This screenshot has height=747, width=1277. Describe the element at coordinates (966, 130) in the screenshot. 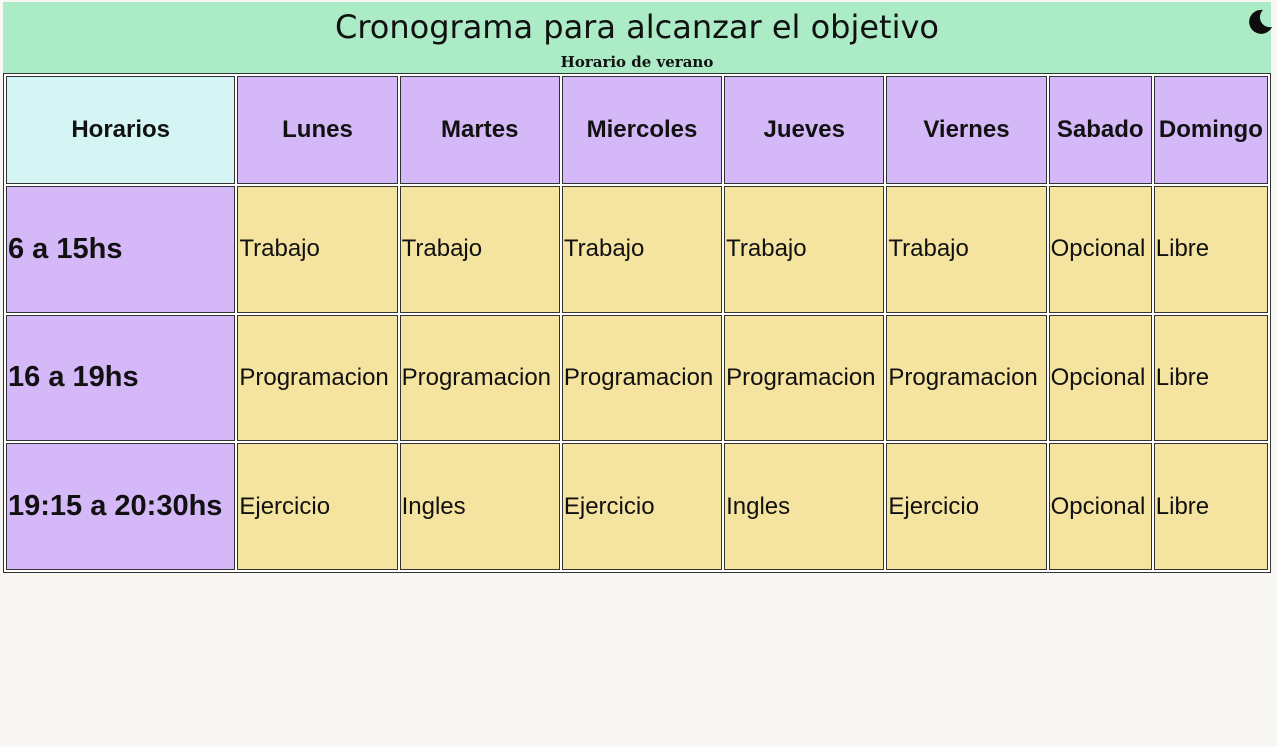

I see `day-header-viernes: Viernes` at that location.